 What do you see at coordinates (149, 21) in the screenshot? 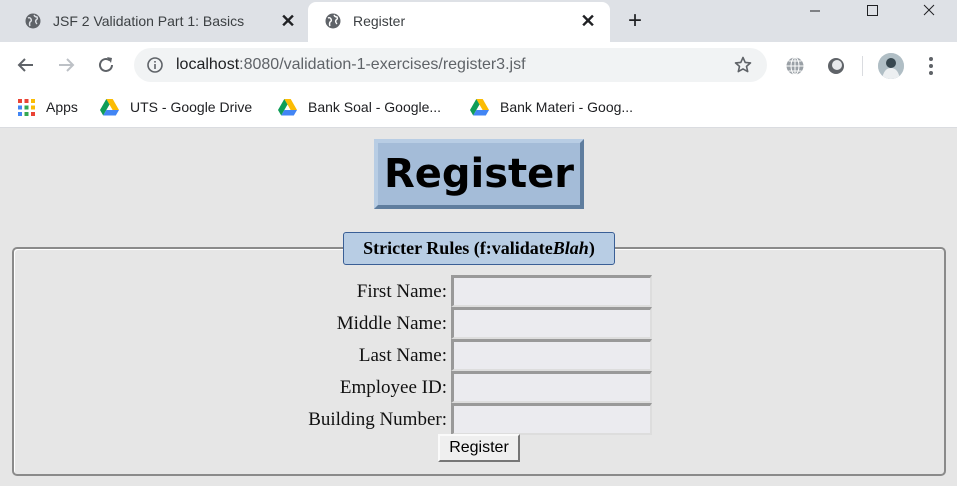
I see `tab-title: JSF 2 Validation Part 1: Basics` at bounding box center [149, 21].